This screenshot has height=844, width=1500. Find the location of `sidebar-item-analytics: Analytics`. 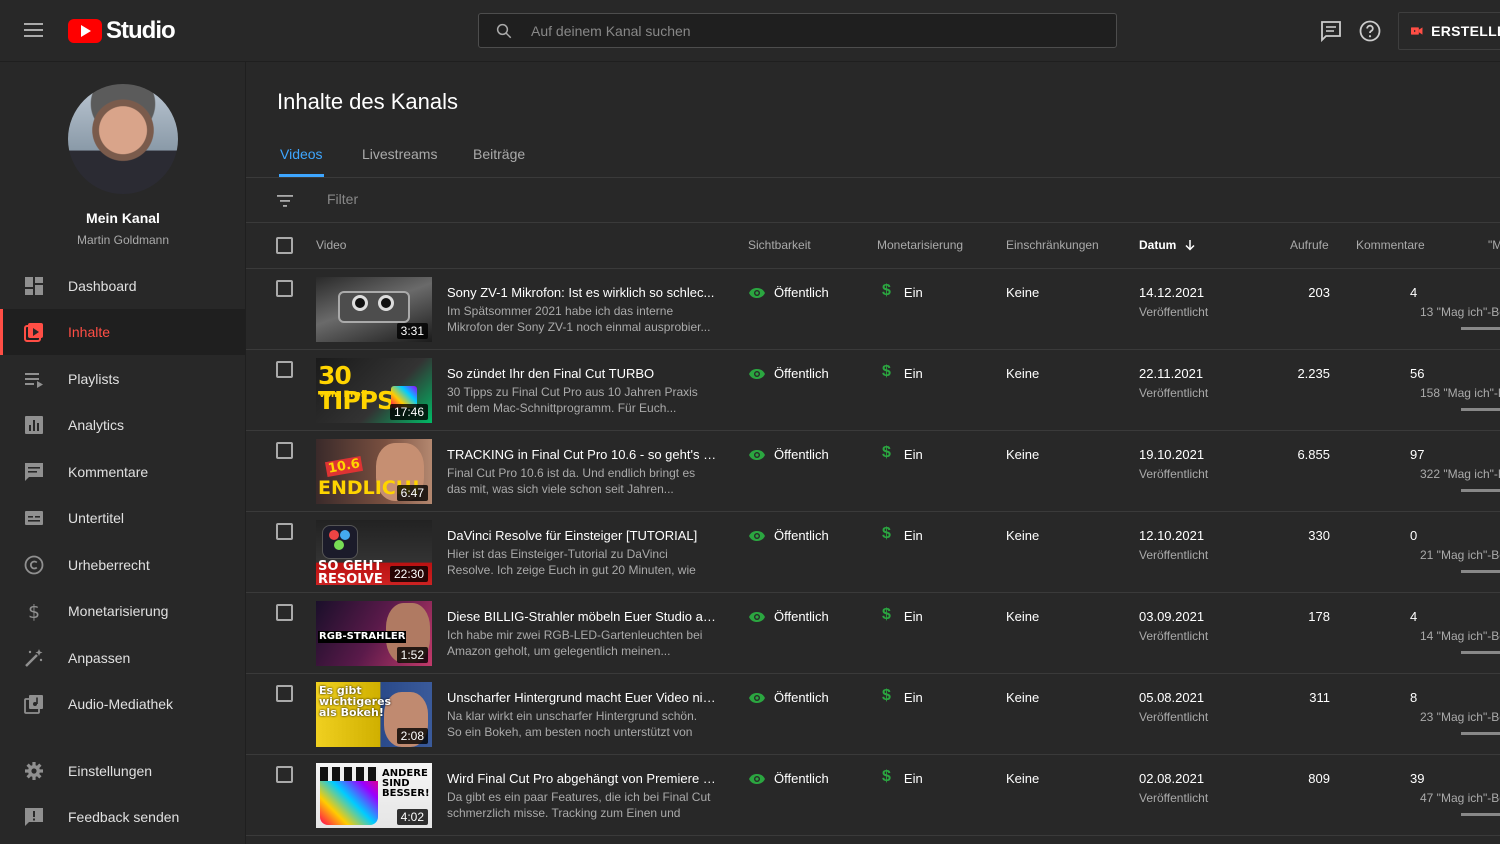

sidebar-item-analytics: Analytics is located at coordinates (122, 425).